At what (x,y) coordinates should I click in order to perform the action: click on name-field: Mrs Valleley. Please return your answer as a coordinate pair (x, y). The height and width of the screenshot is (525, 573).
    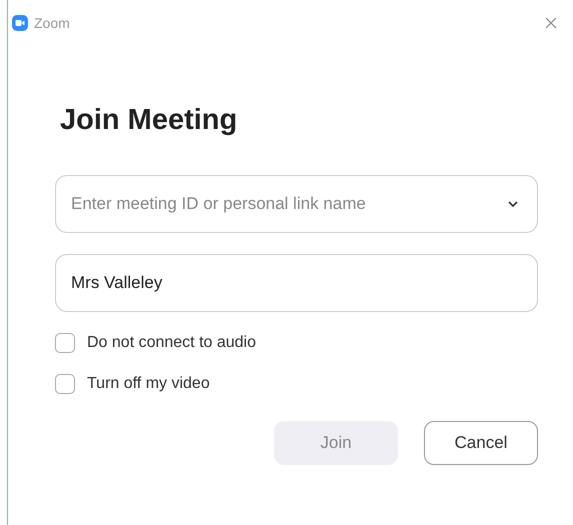
    Looking at the image, I should click on (296, 283).